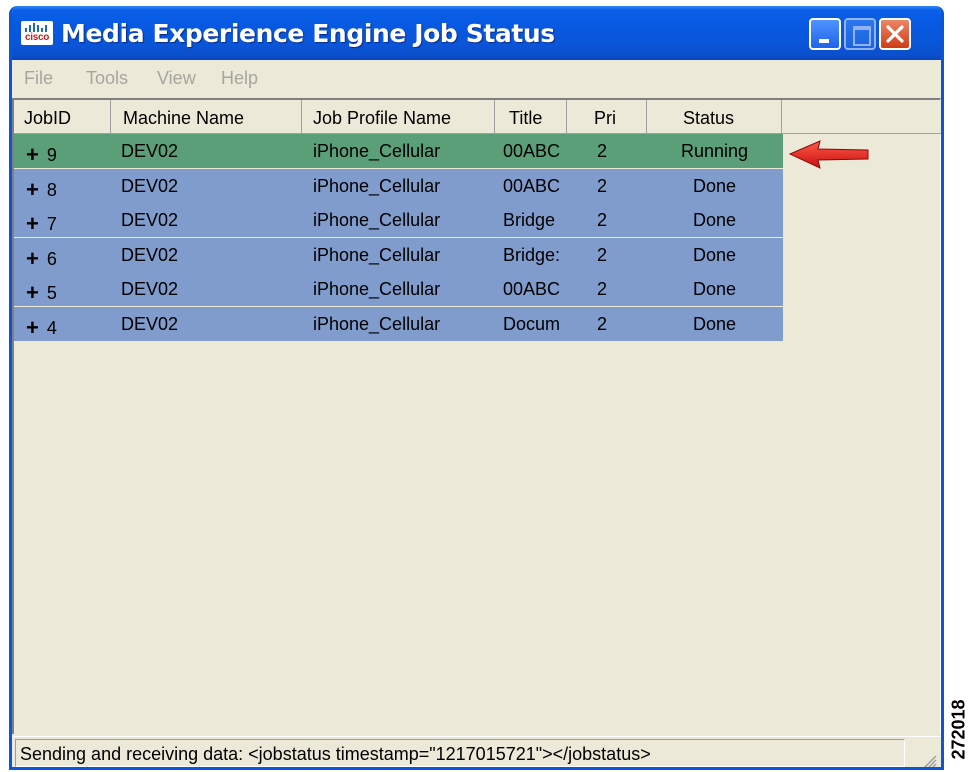 This screenshot has width=971, height=772. Describe the element at coordinates (308, 33) in the screenshot. I see `window-title: Media Experience Engine Job Status` at that location.